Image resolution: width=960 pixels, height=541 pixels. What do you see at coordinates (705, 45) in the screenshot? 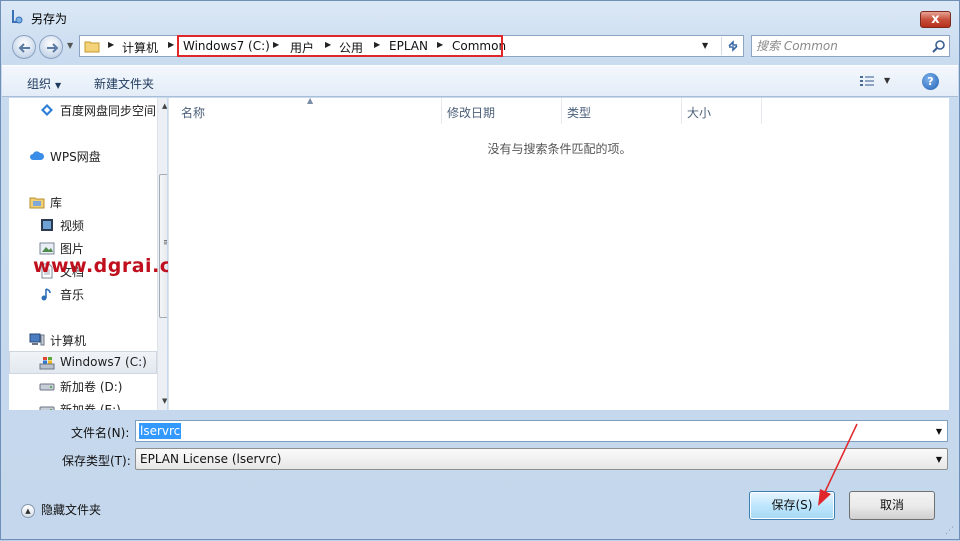
I see `address-dropdown-icon: ▼` at bounding box center [705, 45].